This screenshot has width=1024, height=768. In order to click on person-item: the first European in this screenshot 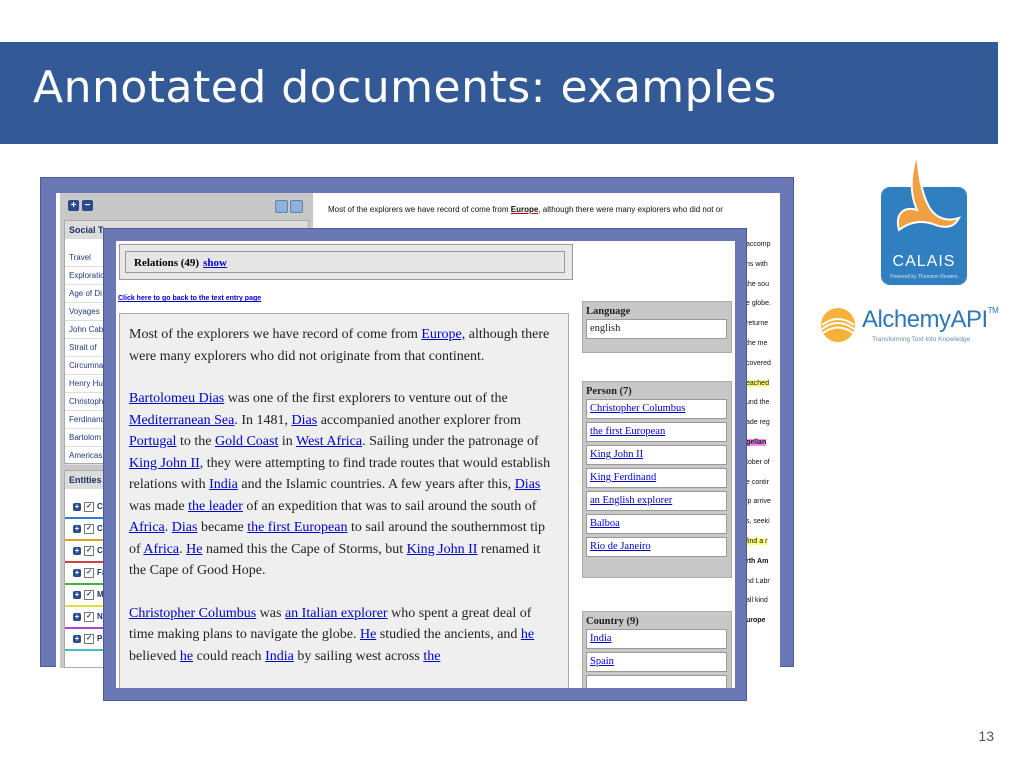, I will do `click(656, 432)`.